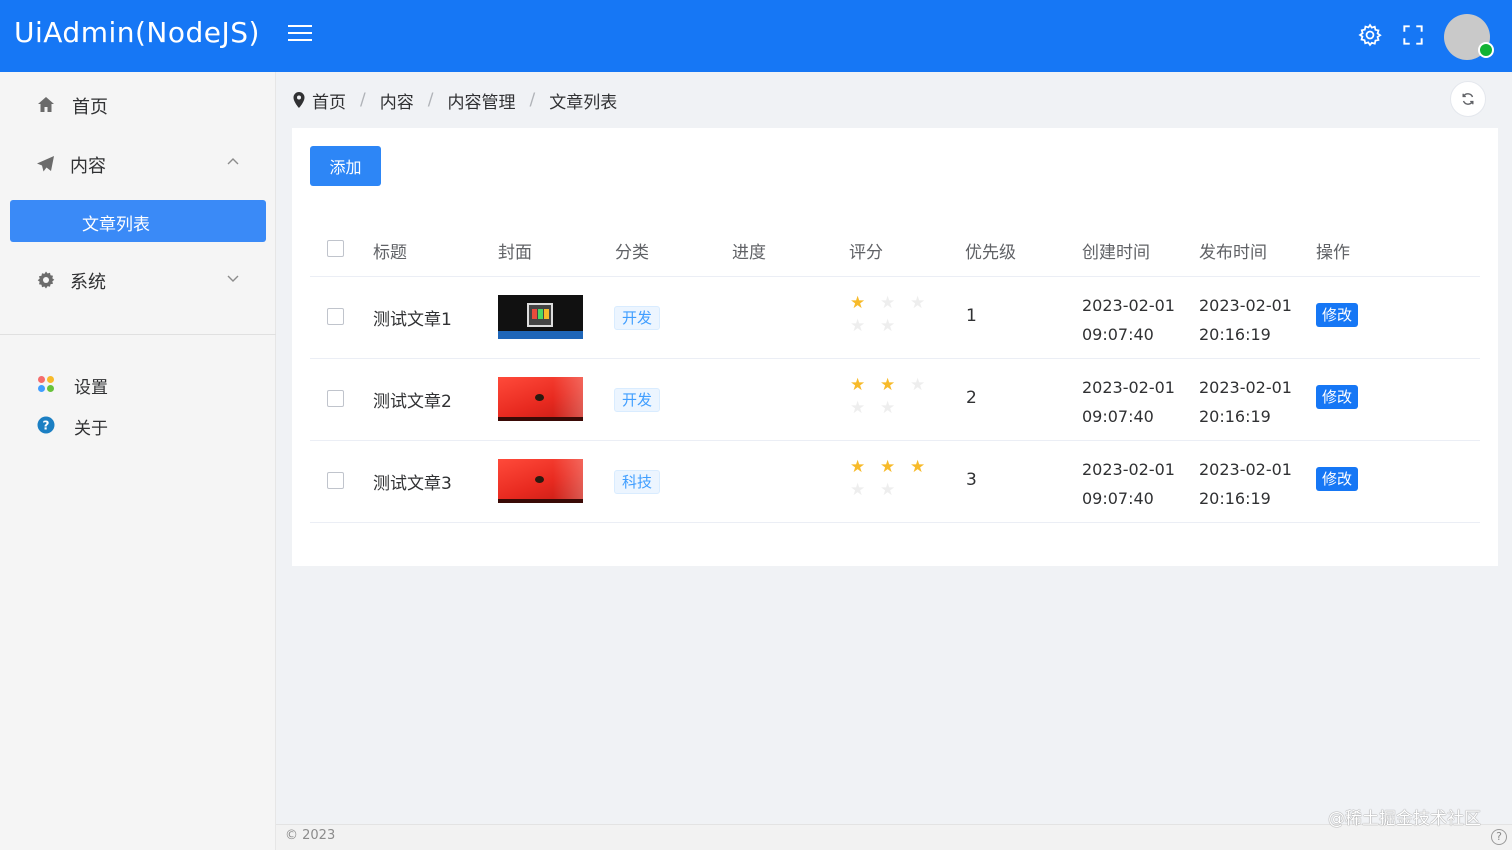  I want to click on add-button: 添加, so click(345, 166).